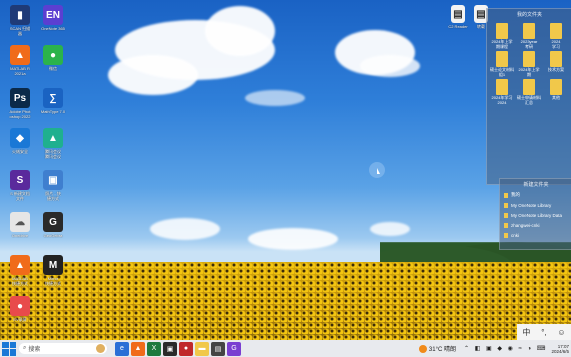  I want to click on ime-punct-toggle: °,, so click(543, 332).